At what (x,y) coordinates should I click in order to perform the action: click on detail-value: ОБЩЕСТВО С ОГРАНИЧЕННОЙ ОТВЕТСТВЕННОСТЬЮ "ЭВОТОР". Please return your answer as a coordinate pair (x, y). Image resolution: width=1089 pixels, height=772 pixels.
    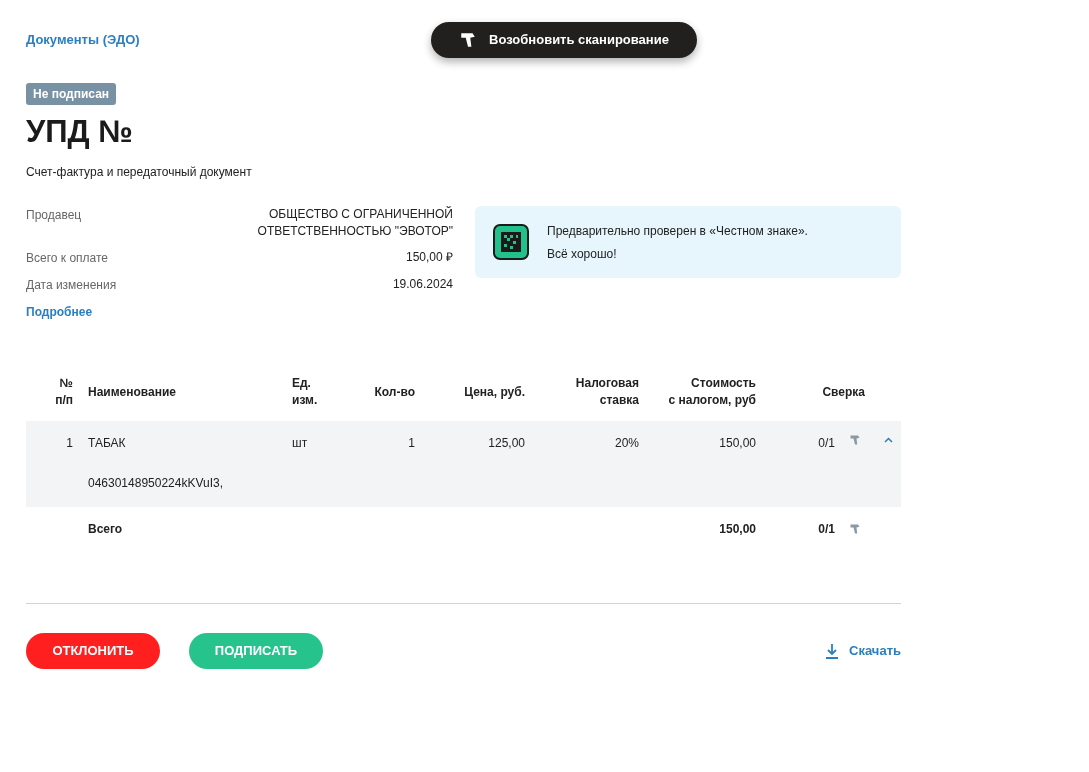
    Looking at the image, I should click on (354, 223).